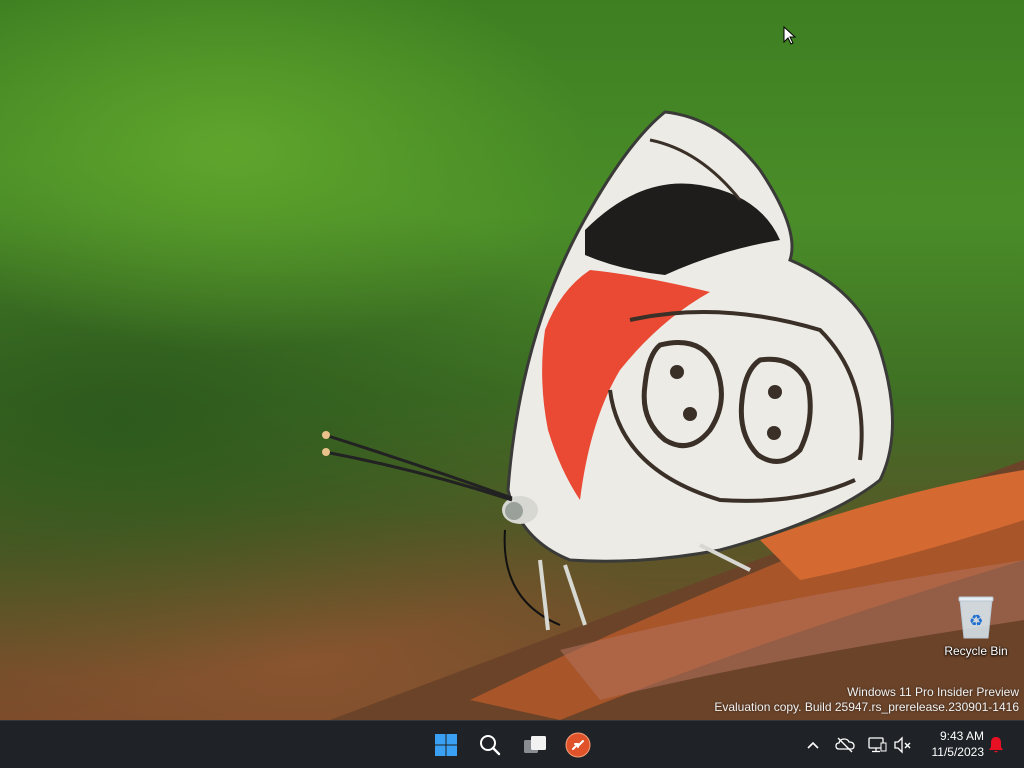 This screenshot has width=1024, height=768. I want to click on mouse-pointer-icon, so click(790, 35).